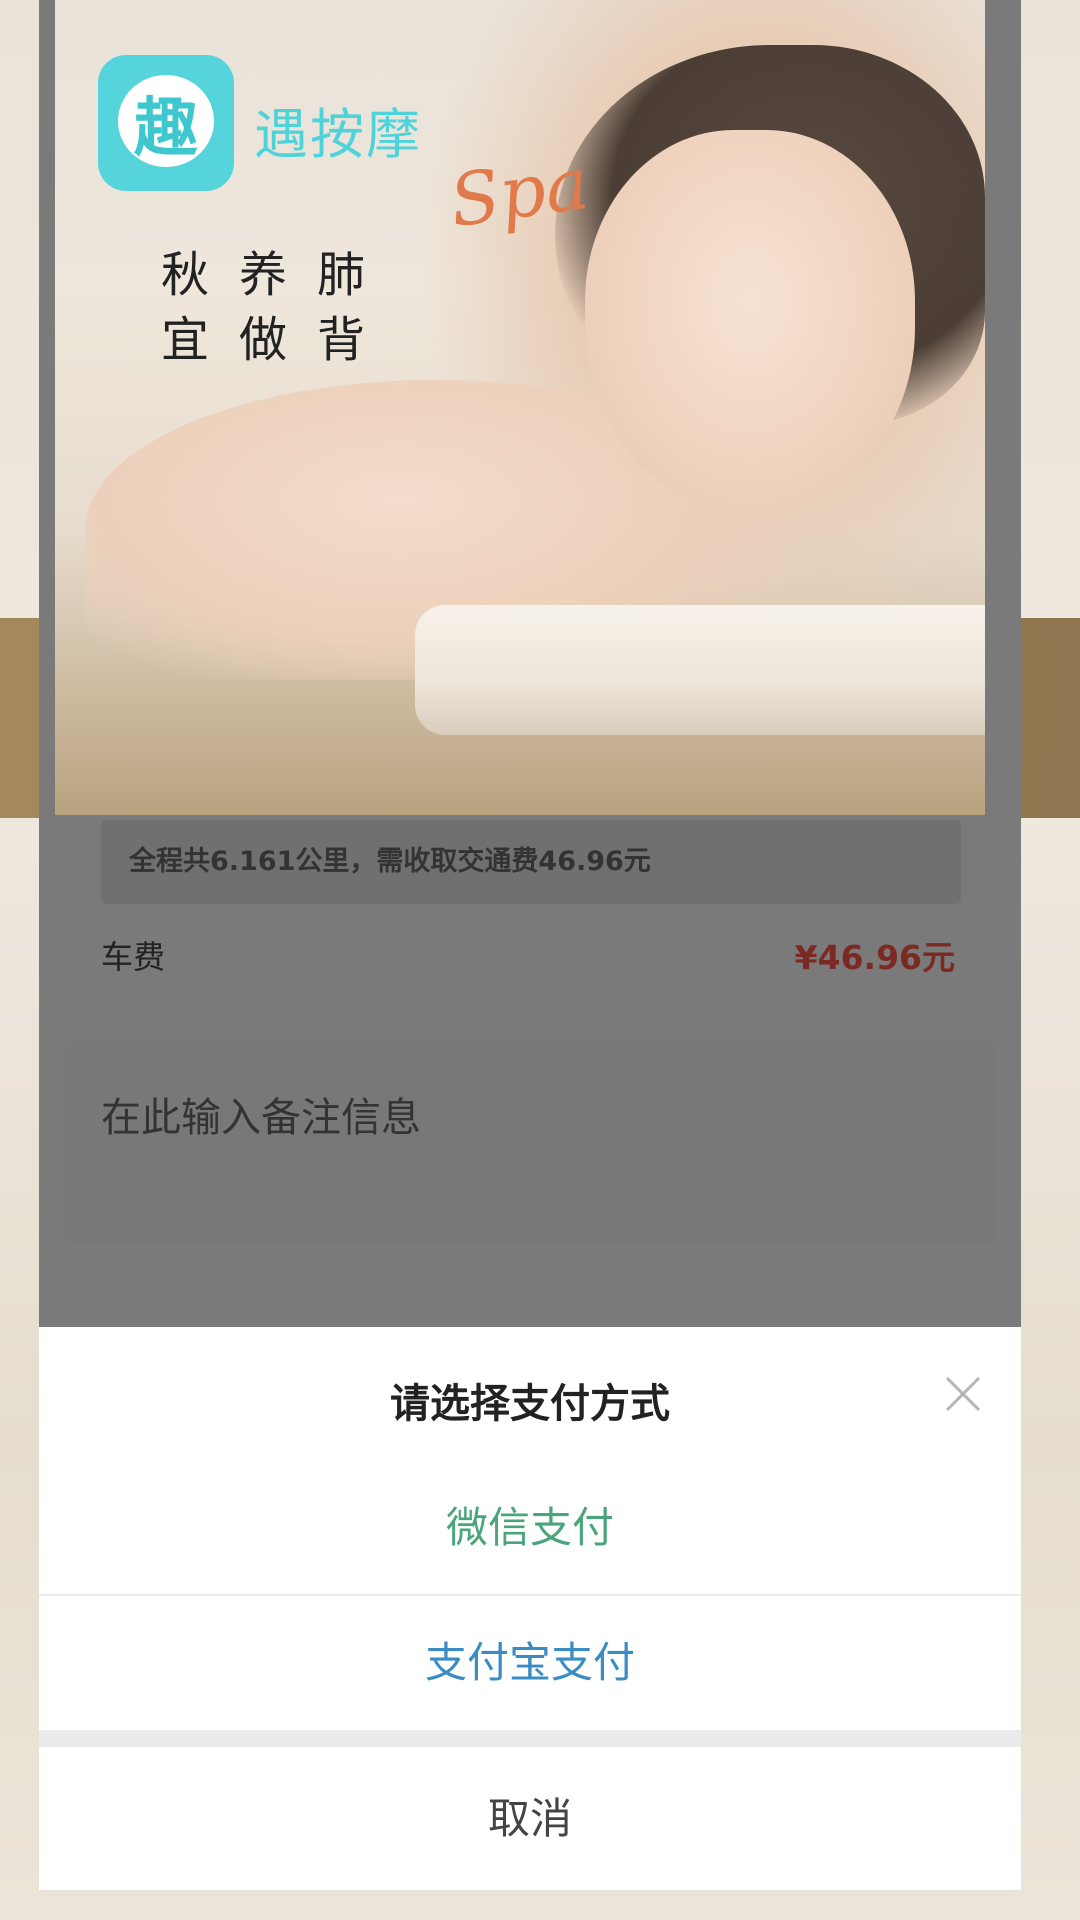  I want to click on payment-sheet-header: 请选择支付方式, so click(530, 1394).